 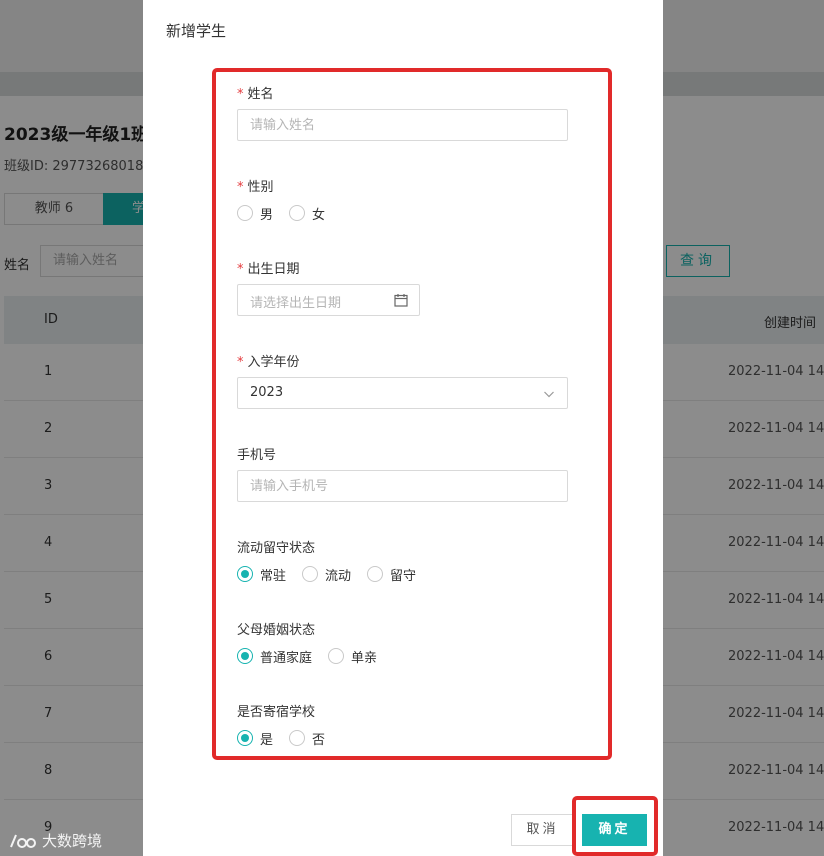 I want to click on marital-option-normal: 普通家庭, so click(x=274, y=656).